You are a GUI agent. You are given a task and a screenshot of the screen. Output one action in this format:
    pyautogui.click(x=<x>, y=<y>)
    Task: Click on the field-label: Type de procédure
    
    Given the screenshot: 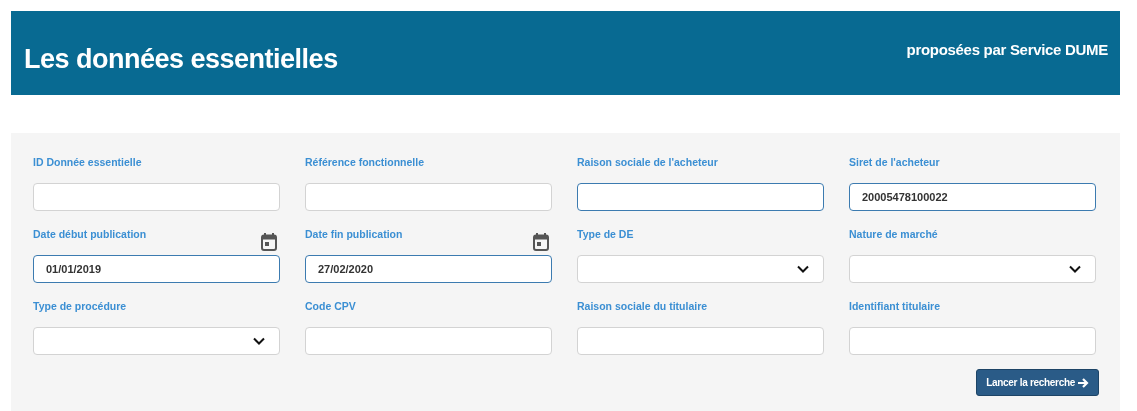 What is the action you would take?
    pyautogui.click(x=80, y=306)
    